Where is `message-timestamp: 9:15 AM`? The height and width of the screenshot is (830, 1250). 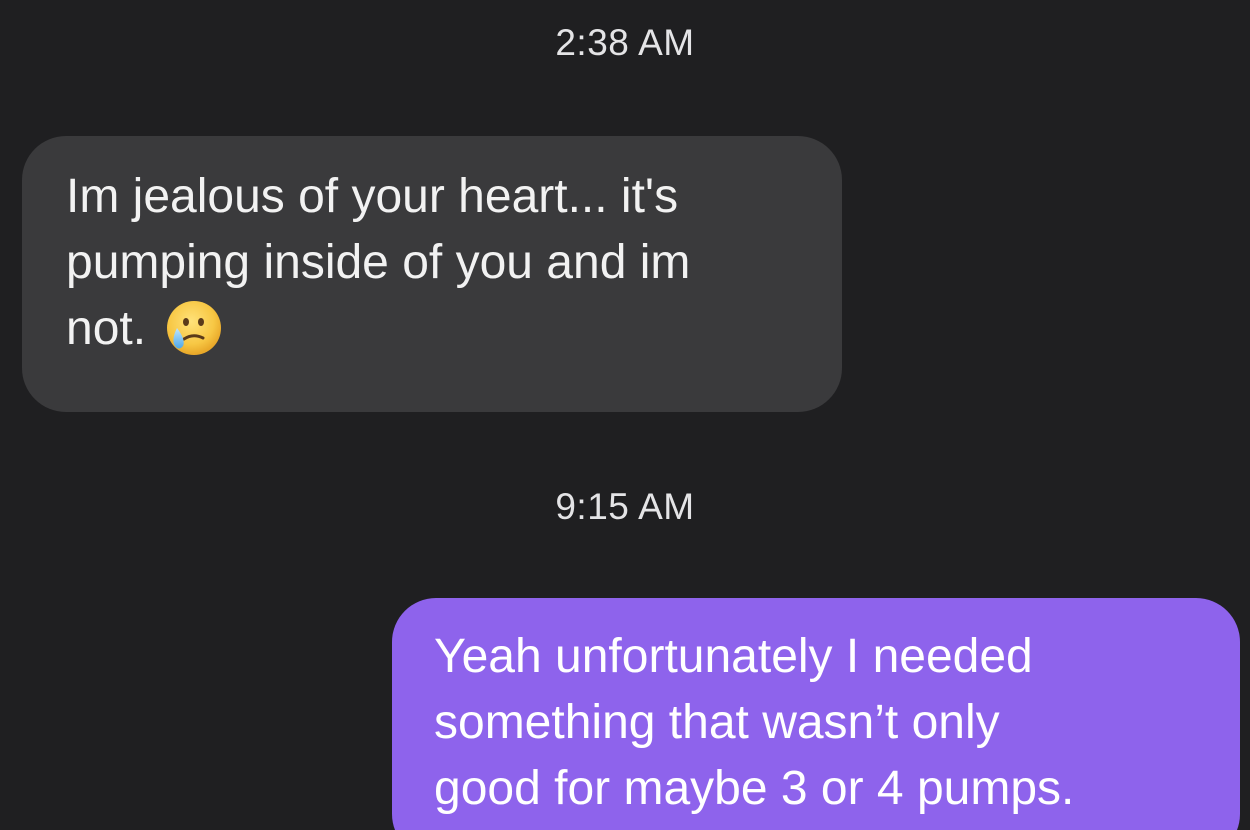 message-timestamp: 9:15 AM is located at coordinates (625, 506).